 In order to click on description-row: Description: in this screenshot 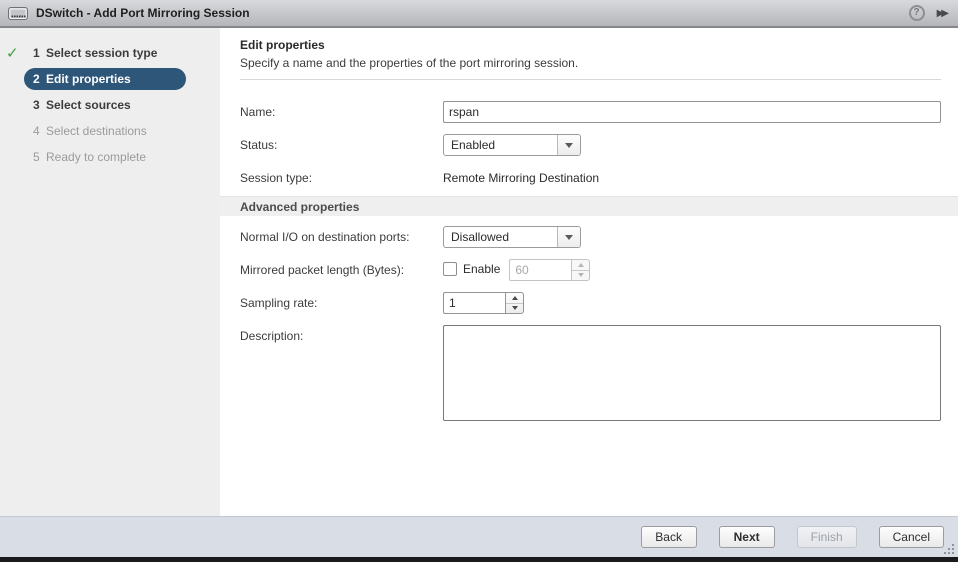, I will do `click(590, 373)`.